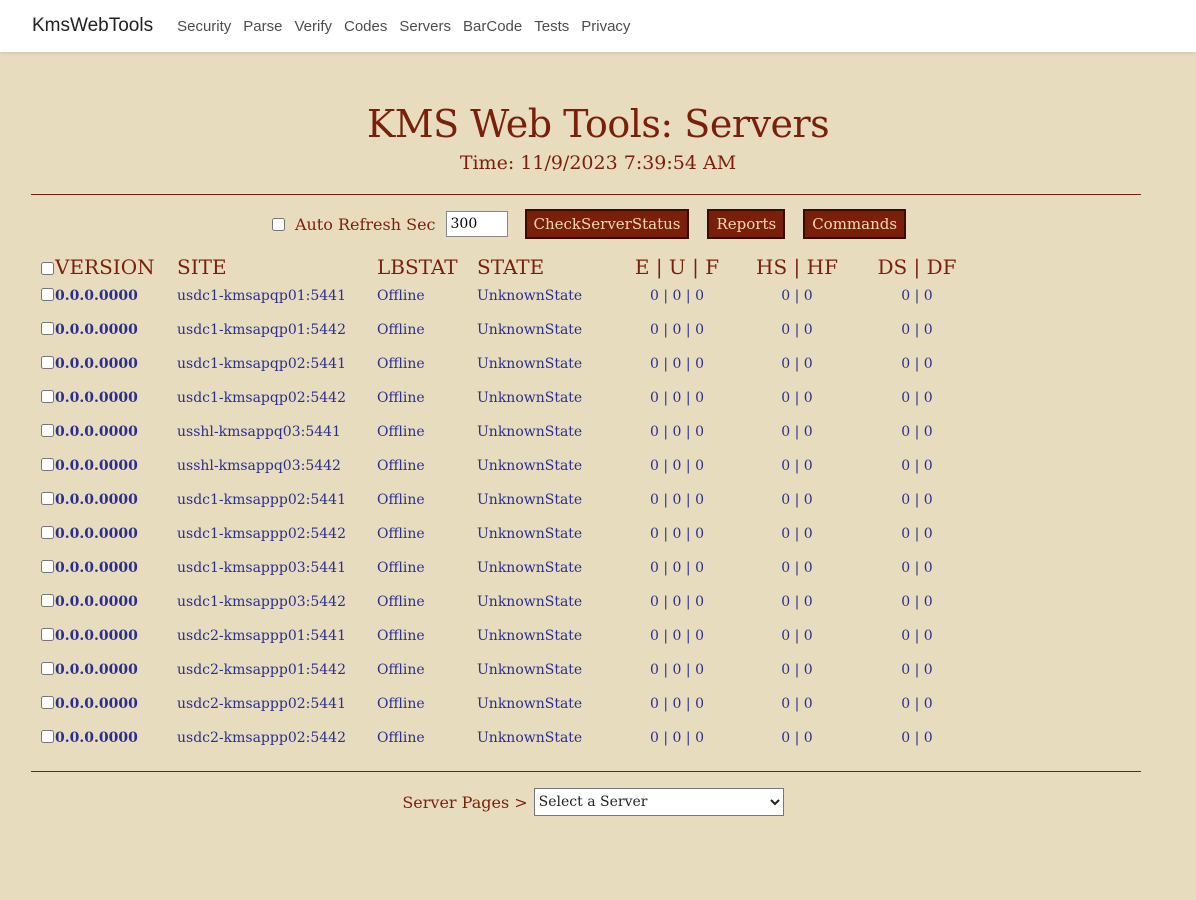  Describe the element at coordinates (261, 602) in the screenshot. I see `site-link: usdc1-kmsappp03:5442` at that location.